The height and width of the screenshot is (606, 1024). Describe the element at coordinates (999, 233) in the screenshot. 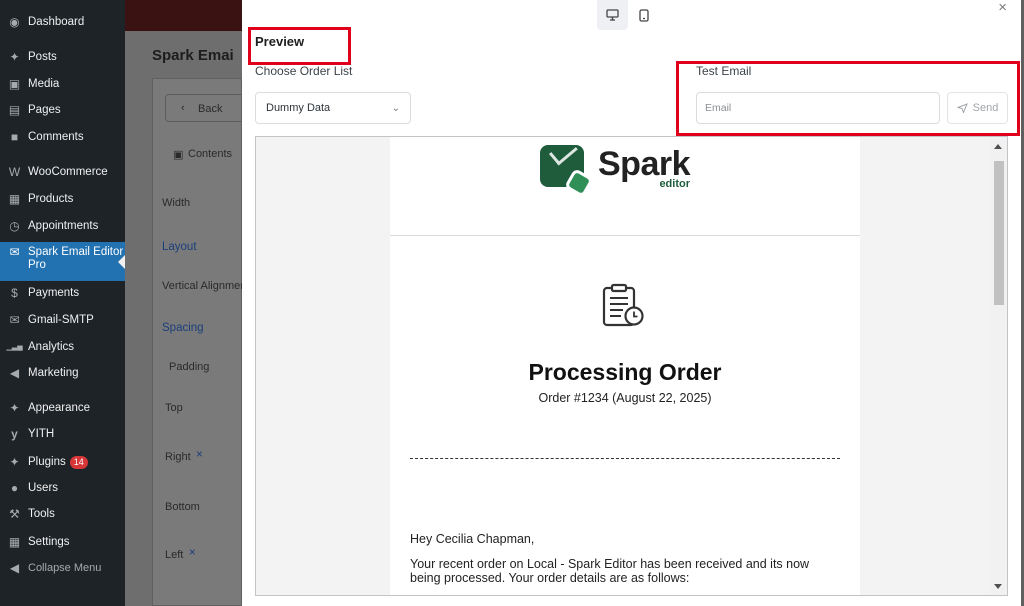

I see `scroll-thumb` at that location.